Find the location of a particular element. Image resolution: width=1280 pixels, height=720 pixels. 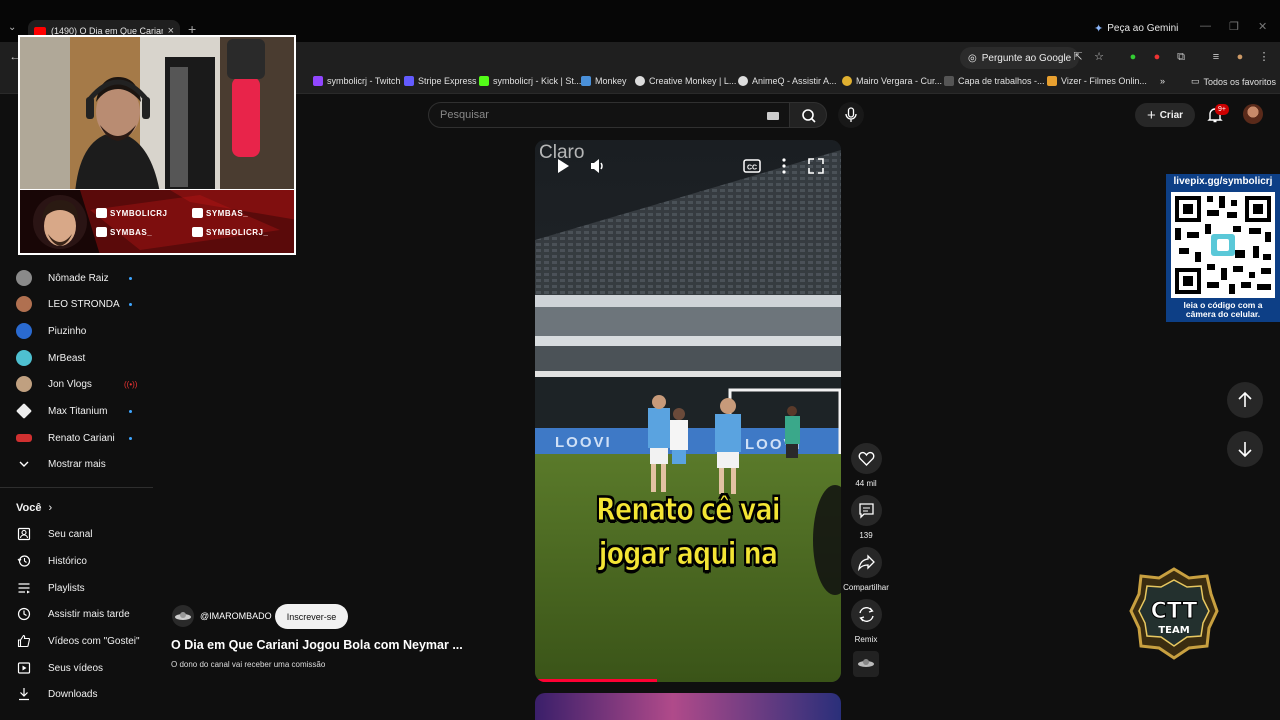

mairo-icon is located at coordinates (847, 81).